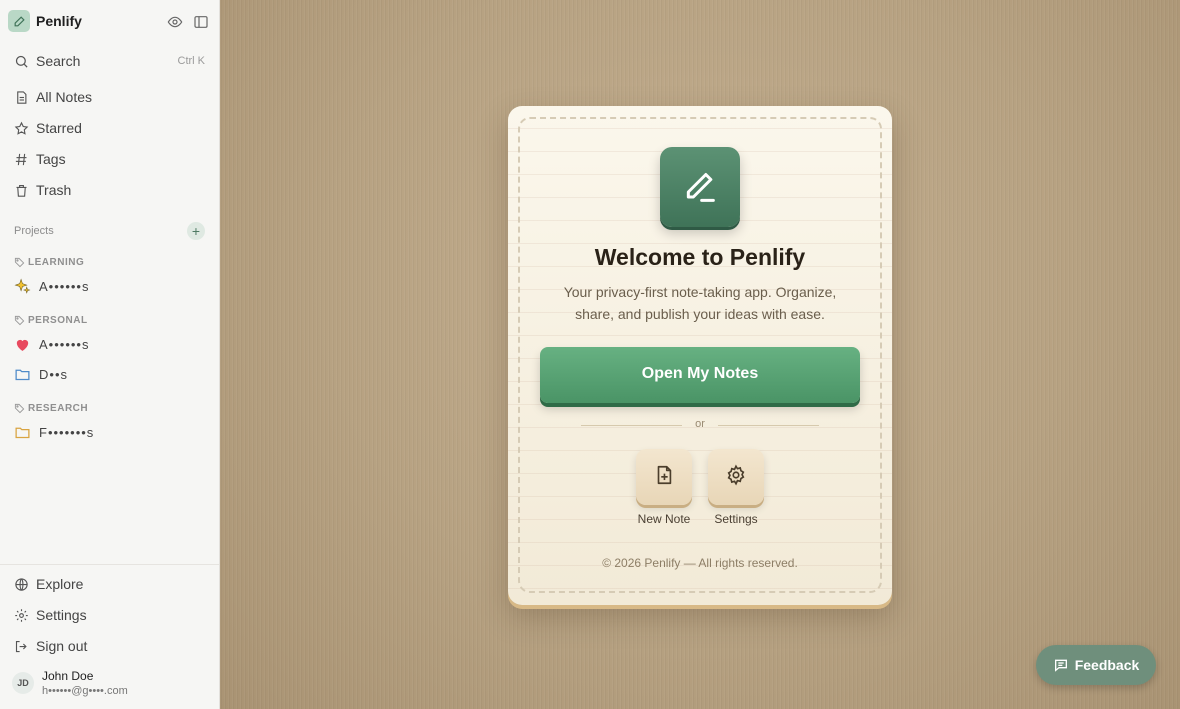 The image size is (1180, 709). Describe the element at coordinates (664, 519) in the screenshot. I see `new-note-label: New Note` at that location.